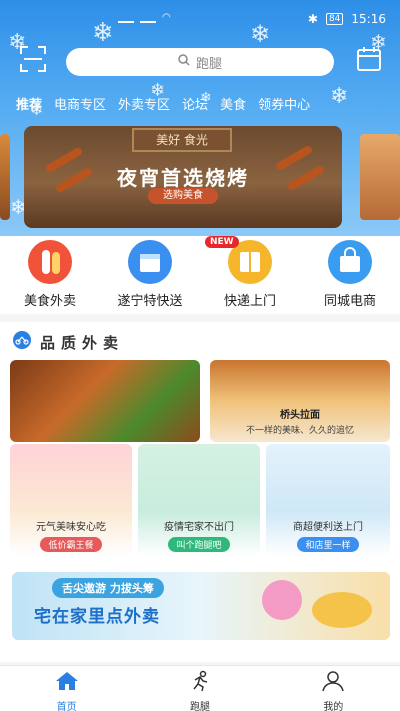 Image resolution: width=400 pixels, height=711 pixels. Describe the element at coordinates (22, 342) in the screenshot. I see `bike-icon` at that location.